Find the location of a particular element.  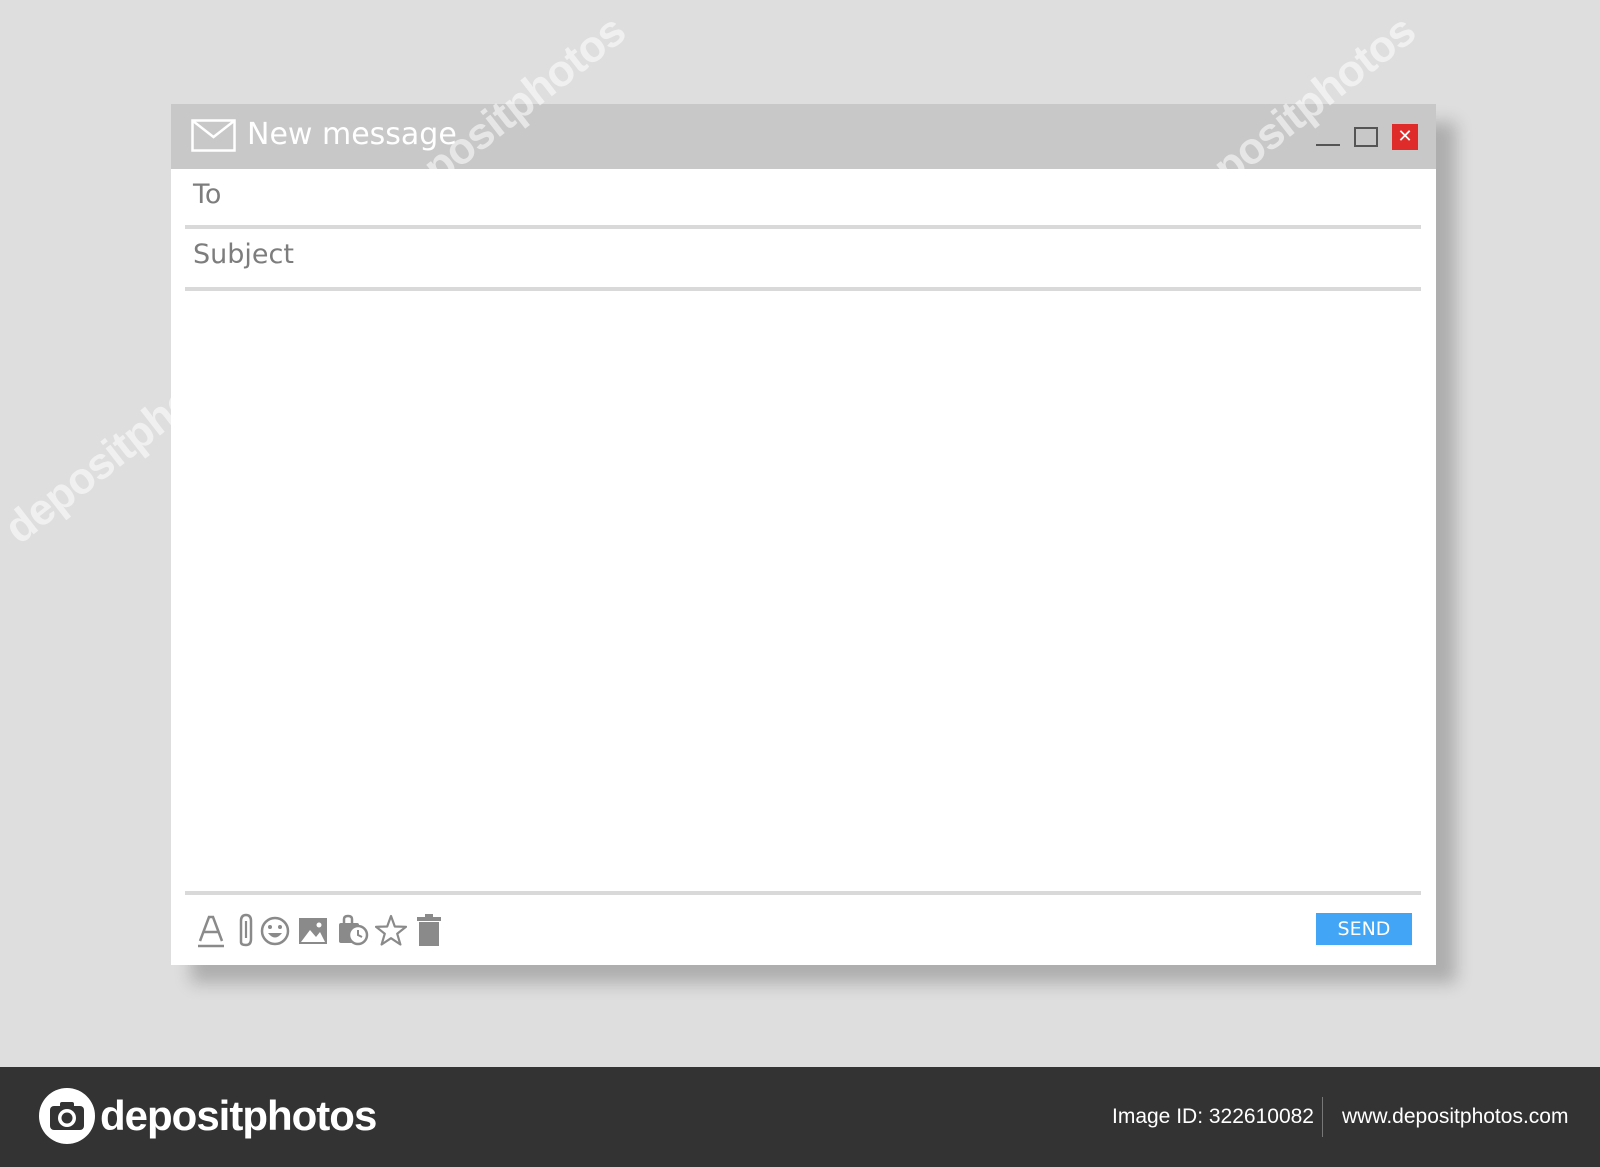

send-button: SEND is located at coordinates (1364, 929).